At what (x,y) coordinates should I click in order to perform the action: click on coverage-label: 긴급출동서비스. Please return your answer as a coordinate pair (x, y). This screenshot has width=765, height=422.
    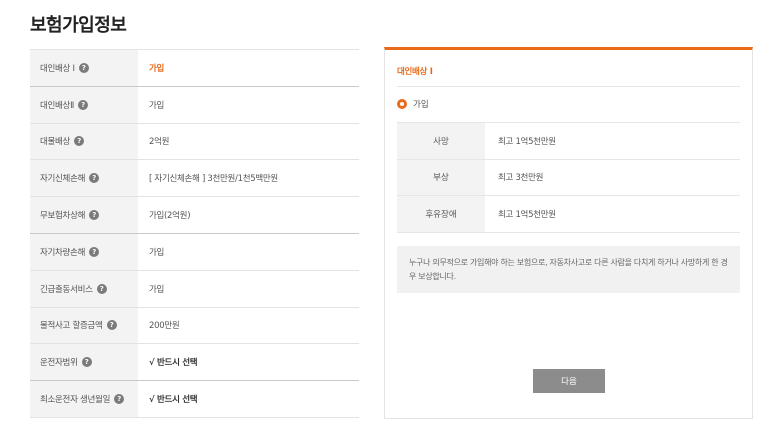
    Looking at the image, I should click on (66, 289).